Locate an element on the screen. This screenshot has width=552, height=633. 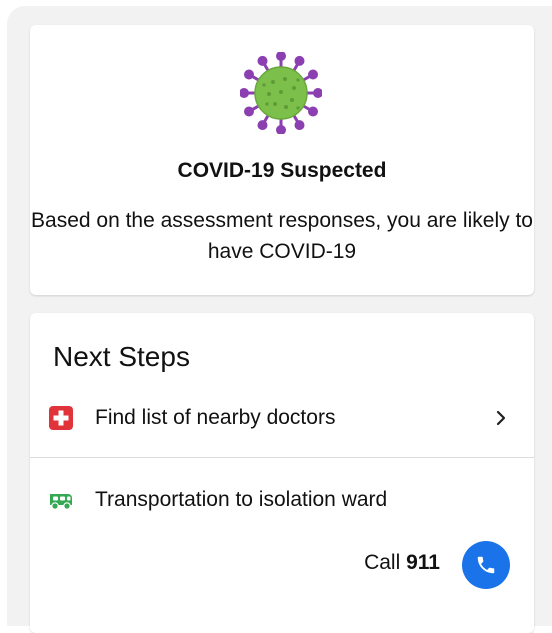
transportation-item: Transportation to isolation ward is located at coordinates (282, 500).